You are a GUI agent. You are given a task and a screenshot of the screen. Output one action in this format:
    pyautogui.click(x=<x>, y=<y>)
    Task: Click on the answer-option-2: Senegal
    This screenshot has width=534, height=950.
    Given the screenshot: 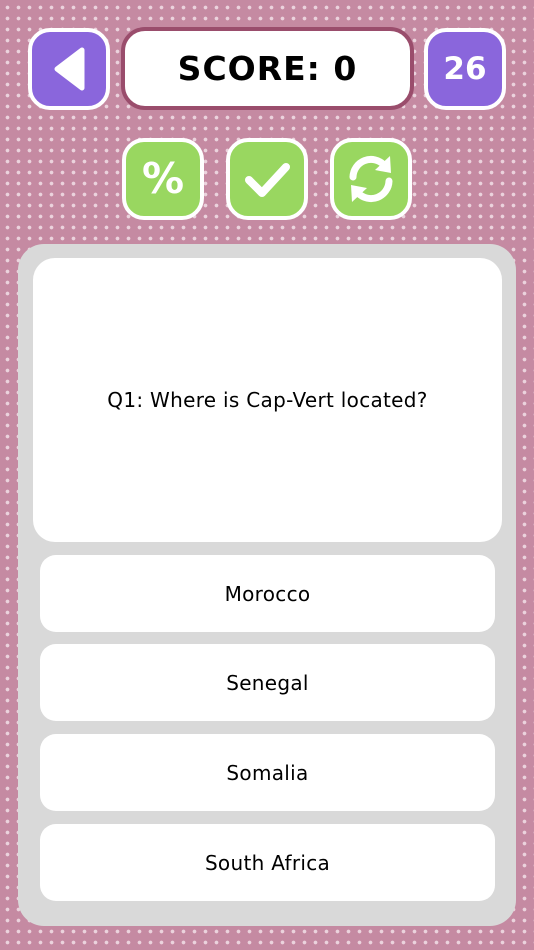 What is the action you would take?
    pyautogui.click(x=267, y=682)
    